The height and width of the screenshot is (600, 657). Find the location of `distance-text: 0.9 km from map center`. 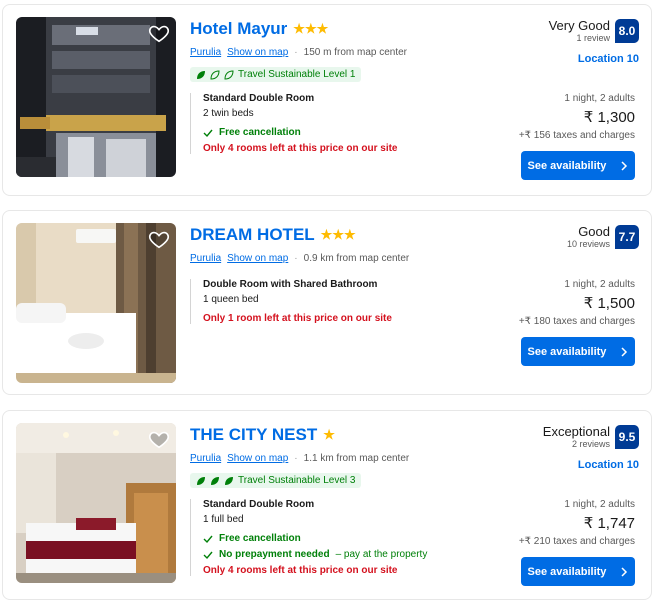

distance-text: 0.9 km from map center is located at coordinates (356, 258).